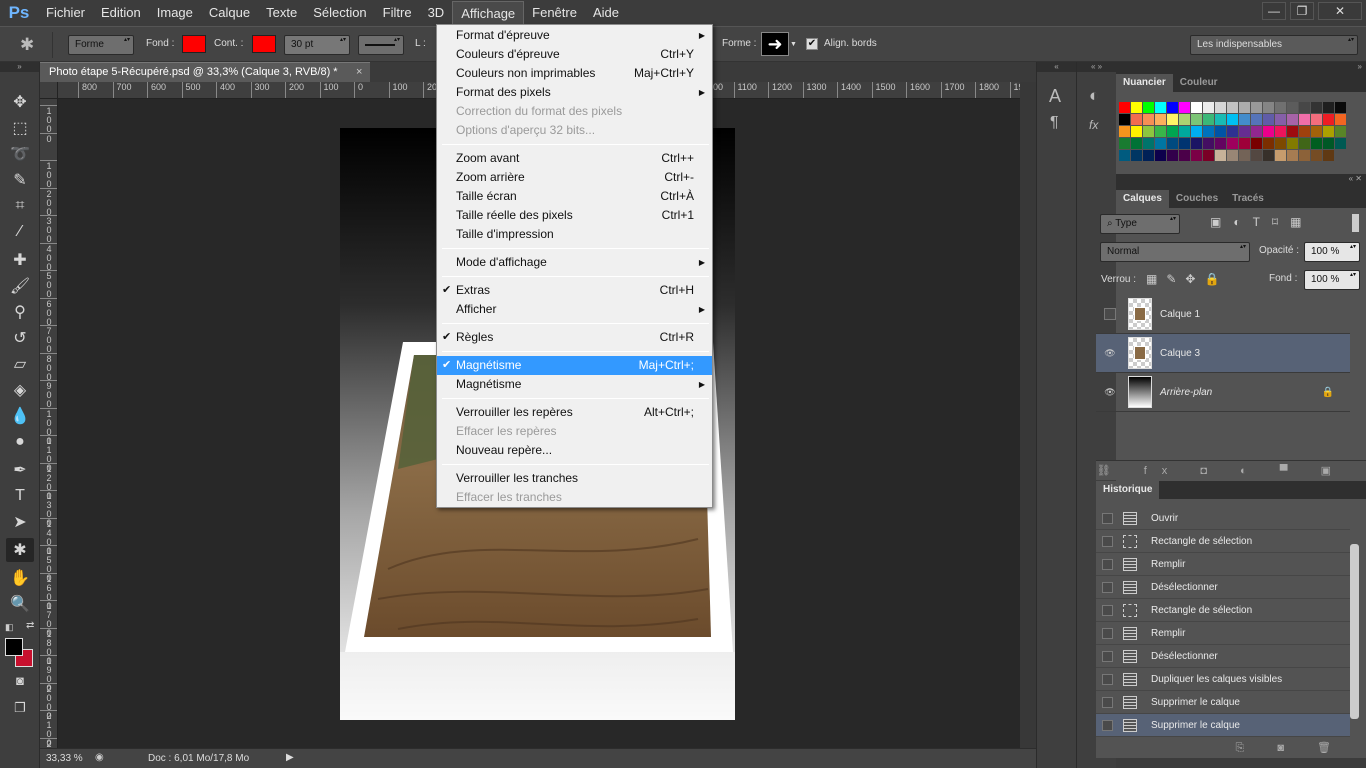  Describe the element at coordinates (20, 102) in the screenshot. I see `move-tool-icon: ✥` at that location.